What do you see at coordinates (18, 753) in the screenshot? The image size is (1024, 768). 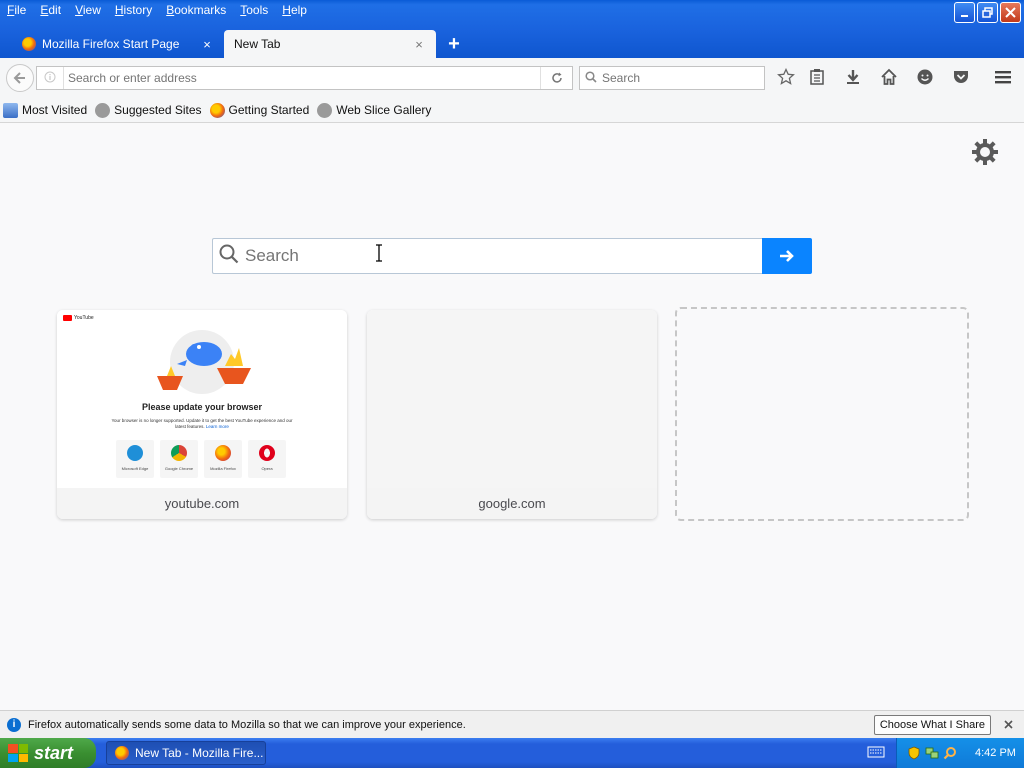 I see `windows-flag-icon` at bounding box center [18, 753].